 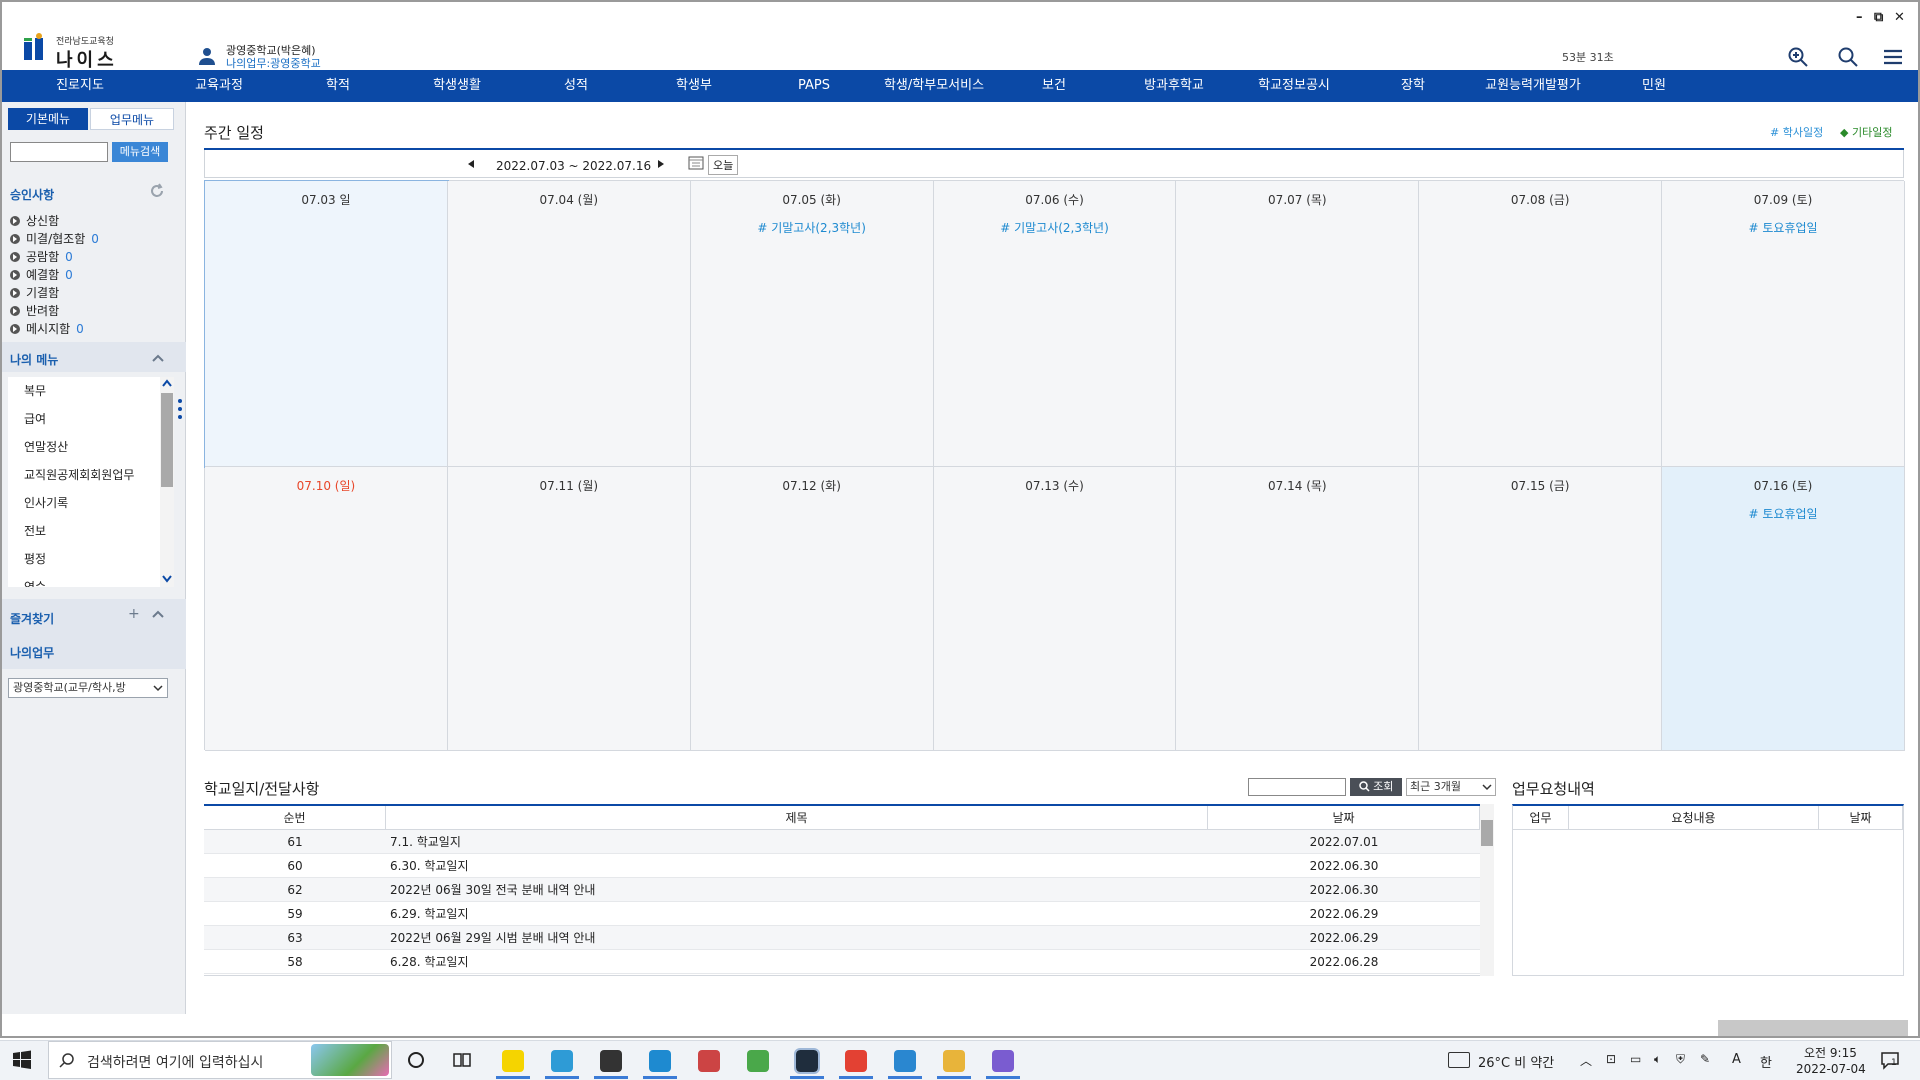 I want to click on approval-item: 메시지함 0, so click(x=95, y=329).